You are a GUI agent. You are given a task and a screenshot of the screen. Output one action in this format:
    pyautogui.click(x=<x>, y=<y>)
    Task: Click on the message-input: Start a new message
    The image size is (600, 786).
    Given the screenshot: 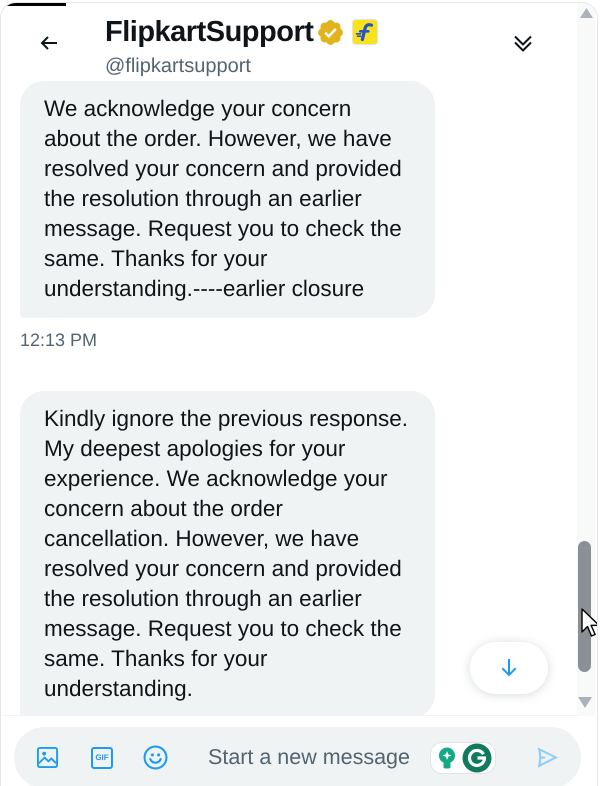 What is the action you would take?
    pyautogui.click(x=314, y=757)
    